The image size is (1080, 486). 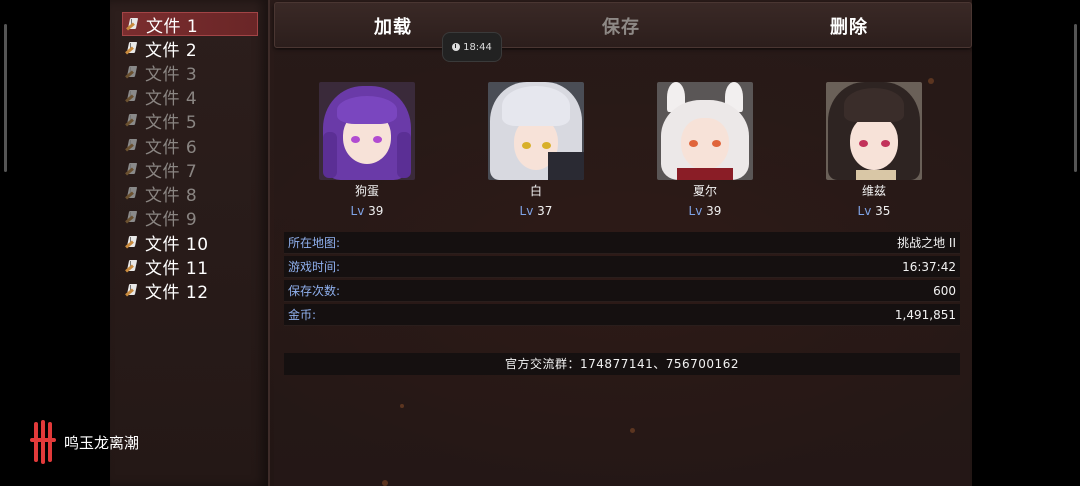 I want to click on official-group-info: 官方交流群：174877141、756700162, so click(x=622, y=364).